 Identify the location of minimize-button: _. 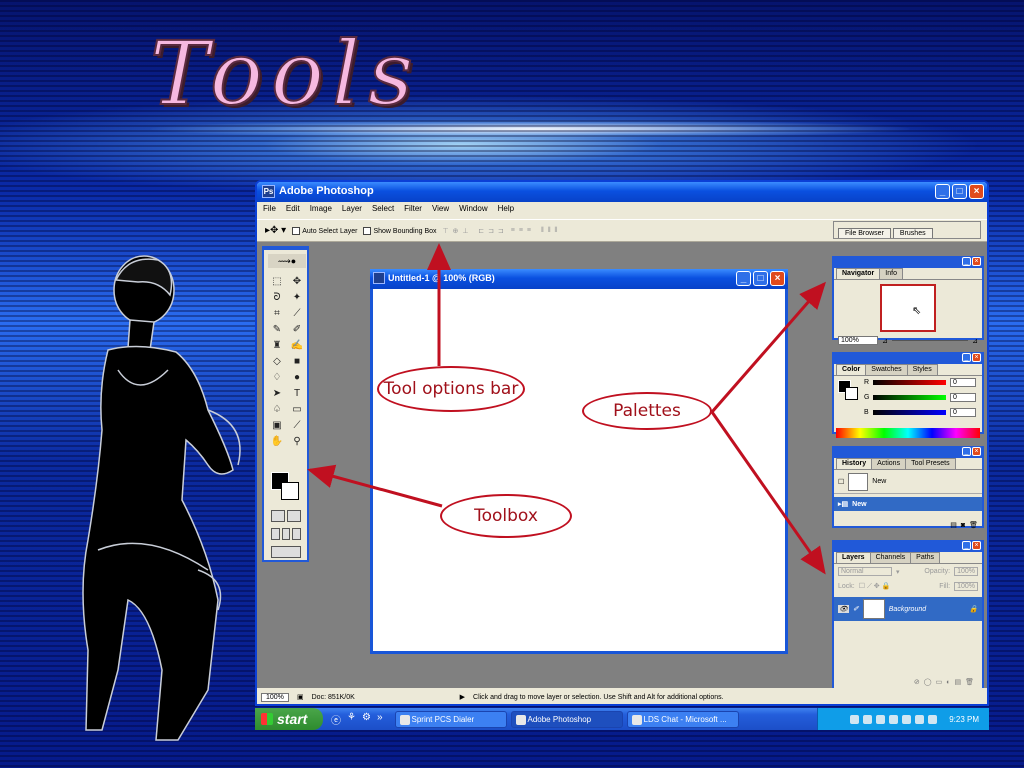
(942, 191).